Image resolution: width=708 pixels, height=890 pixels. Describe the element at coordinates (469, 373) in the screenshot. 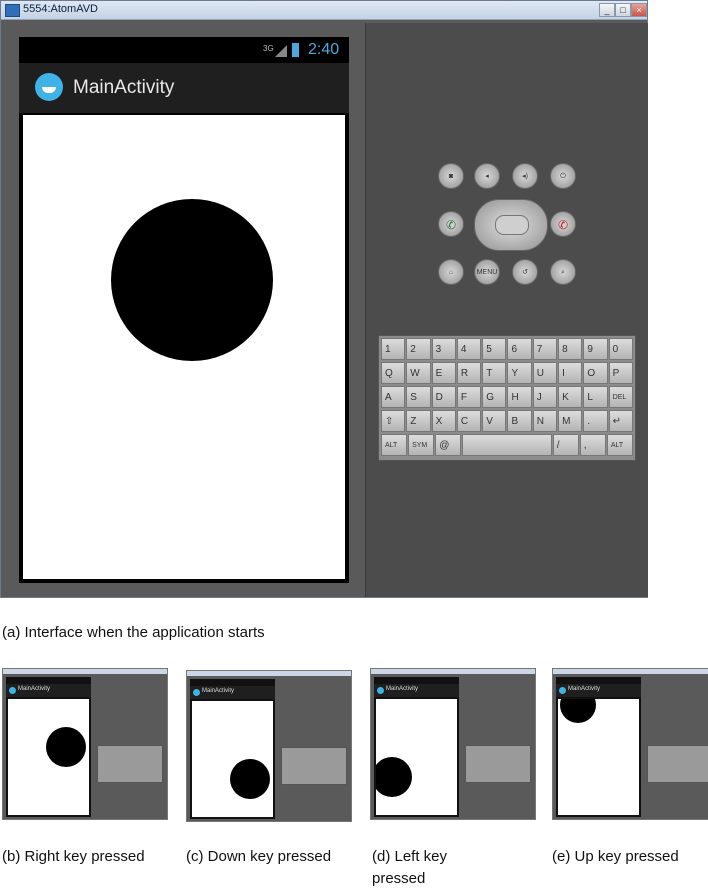

I see `key-r: R` at that location.